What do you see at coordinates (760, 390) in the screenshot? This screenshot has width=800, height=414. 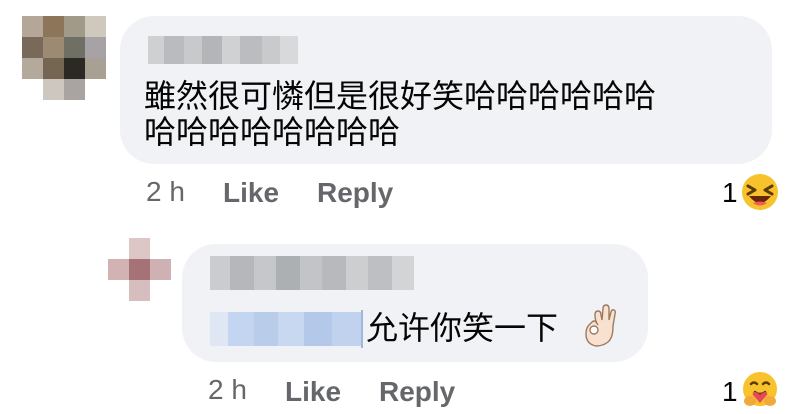 I see `care-hug-face-icon` at bounding box center [760, 390].